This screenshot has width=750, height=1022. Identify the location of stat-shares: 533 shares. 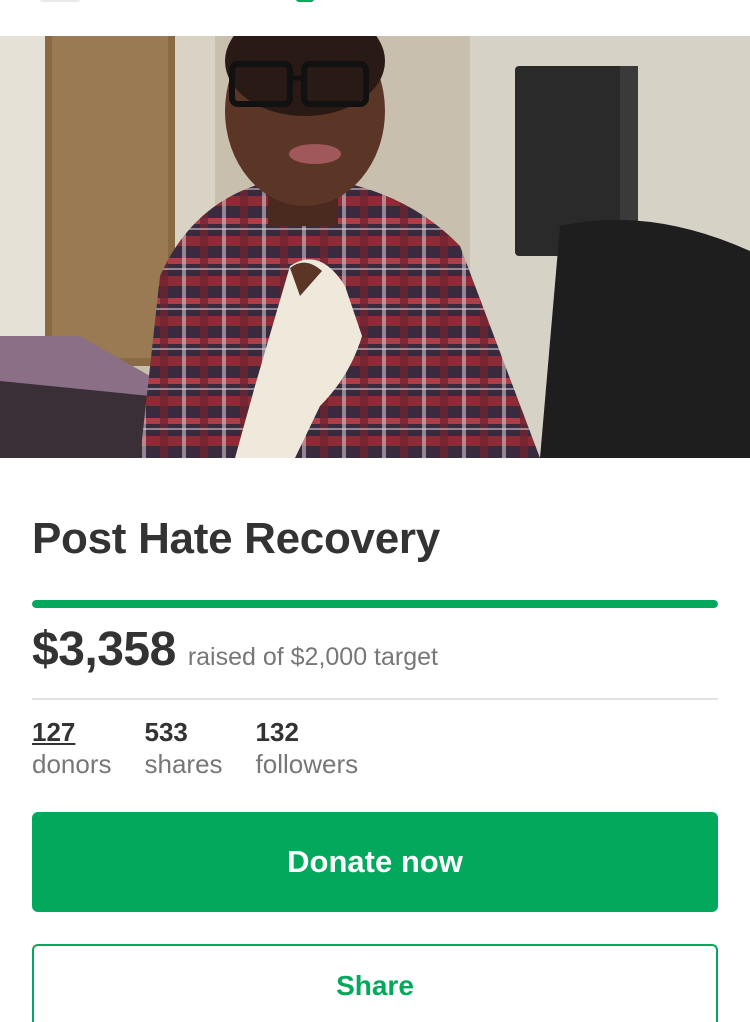
(184, 751).